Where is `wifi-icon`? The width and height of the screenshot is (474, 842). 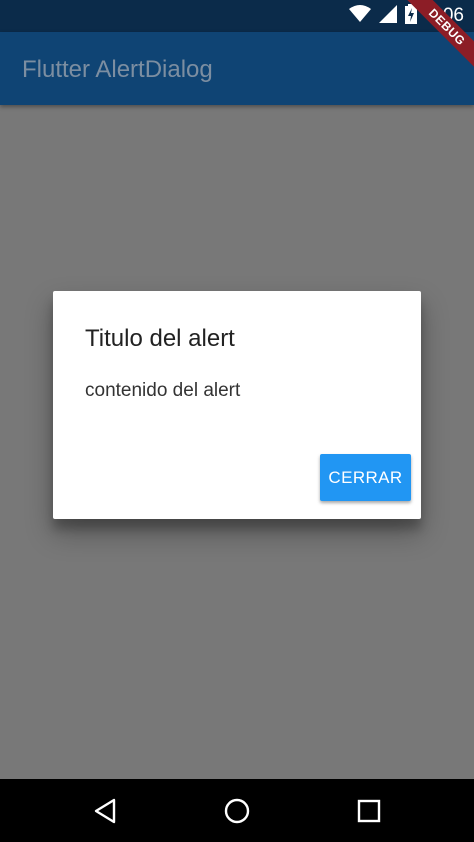
wifi-icon is located at coordinates (360, 16).